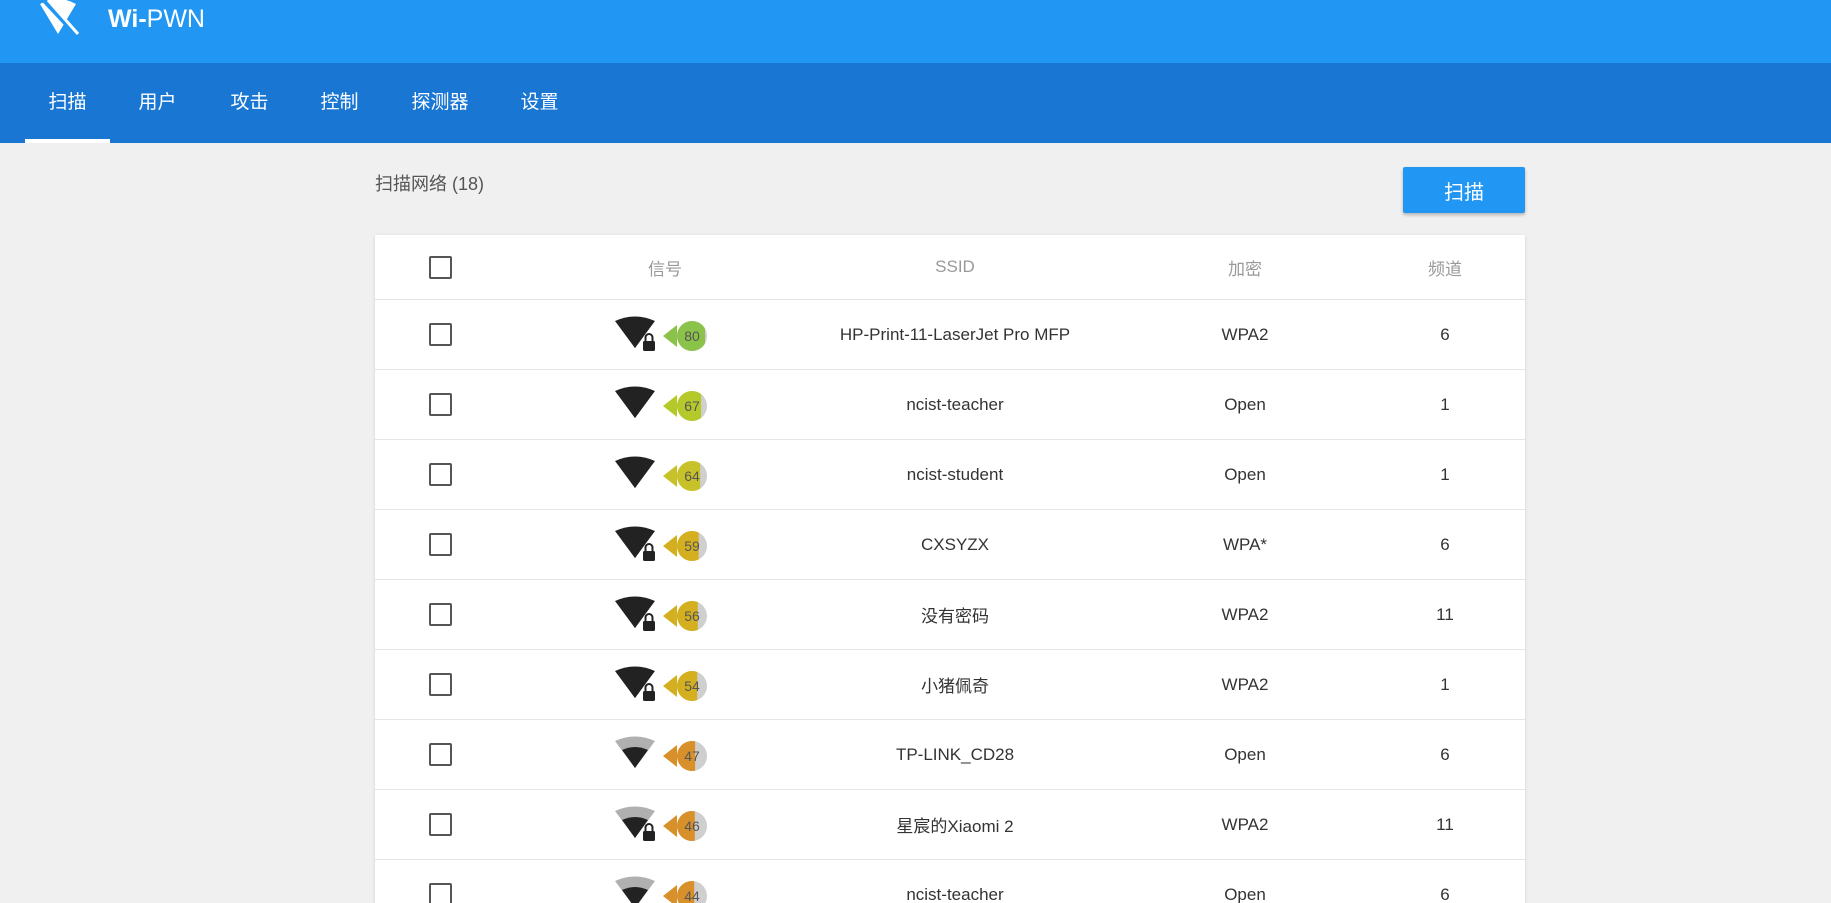  Describe the element at coordinates (539, 103) in the screenshot. I see `tab-settings: 设置` at that location.